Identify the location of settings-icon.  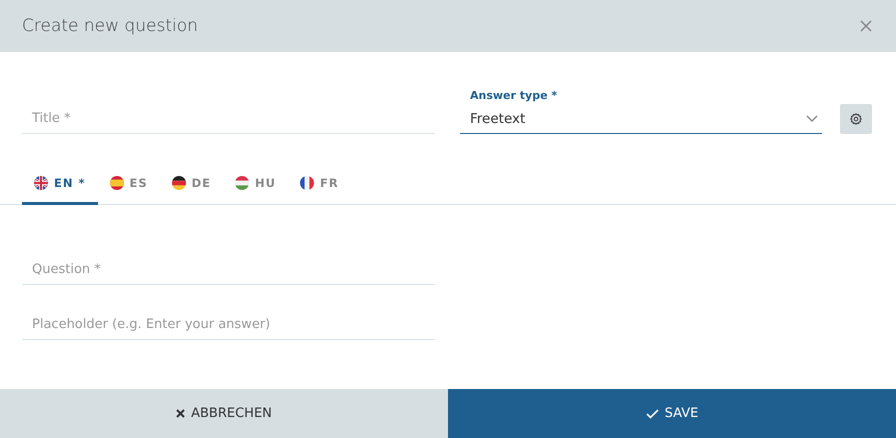
(856, 119).